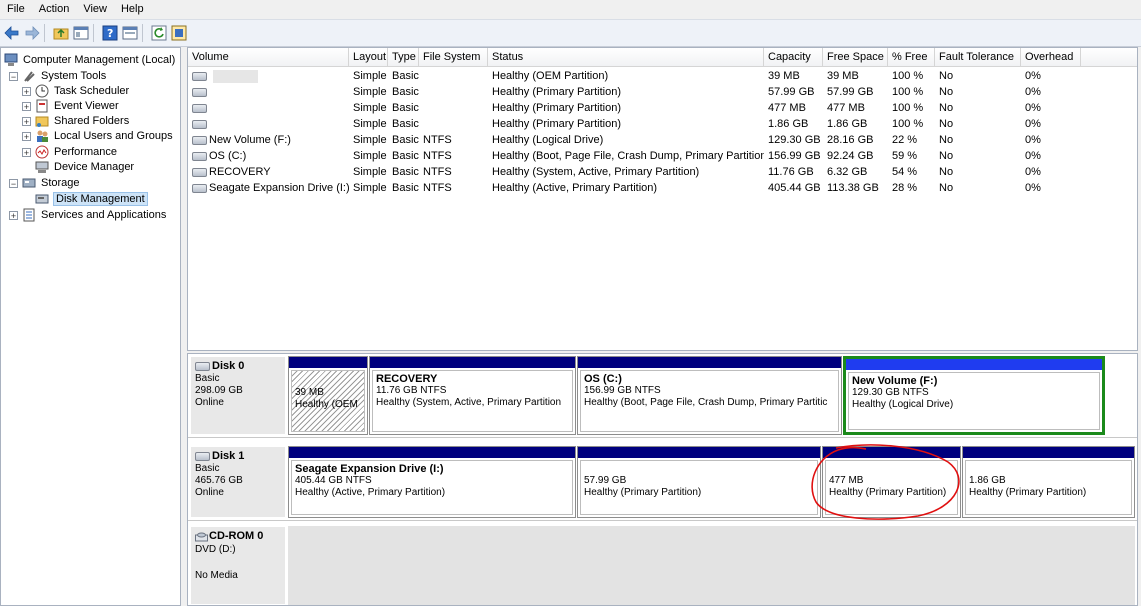 This screenshot has width=1141, height=606. I want to click on tree-item-computer-management: Computer Management (Local), so click(90, 60).